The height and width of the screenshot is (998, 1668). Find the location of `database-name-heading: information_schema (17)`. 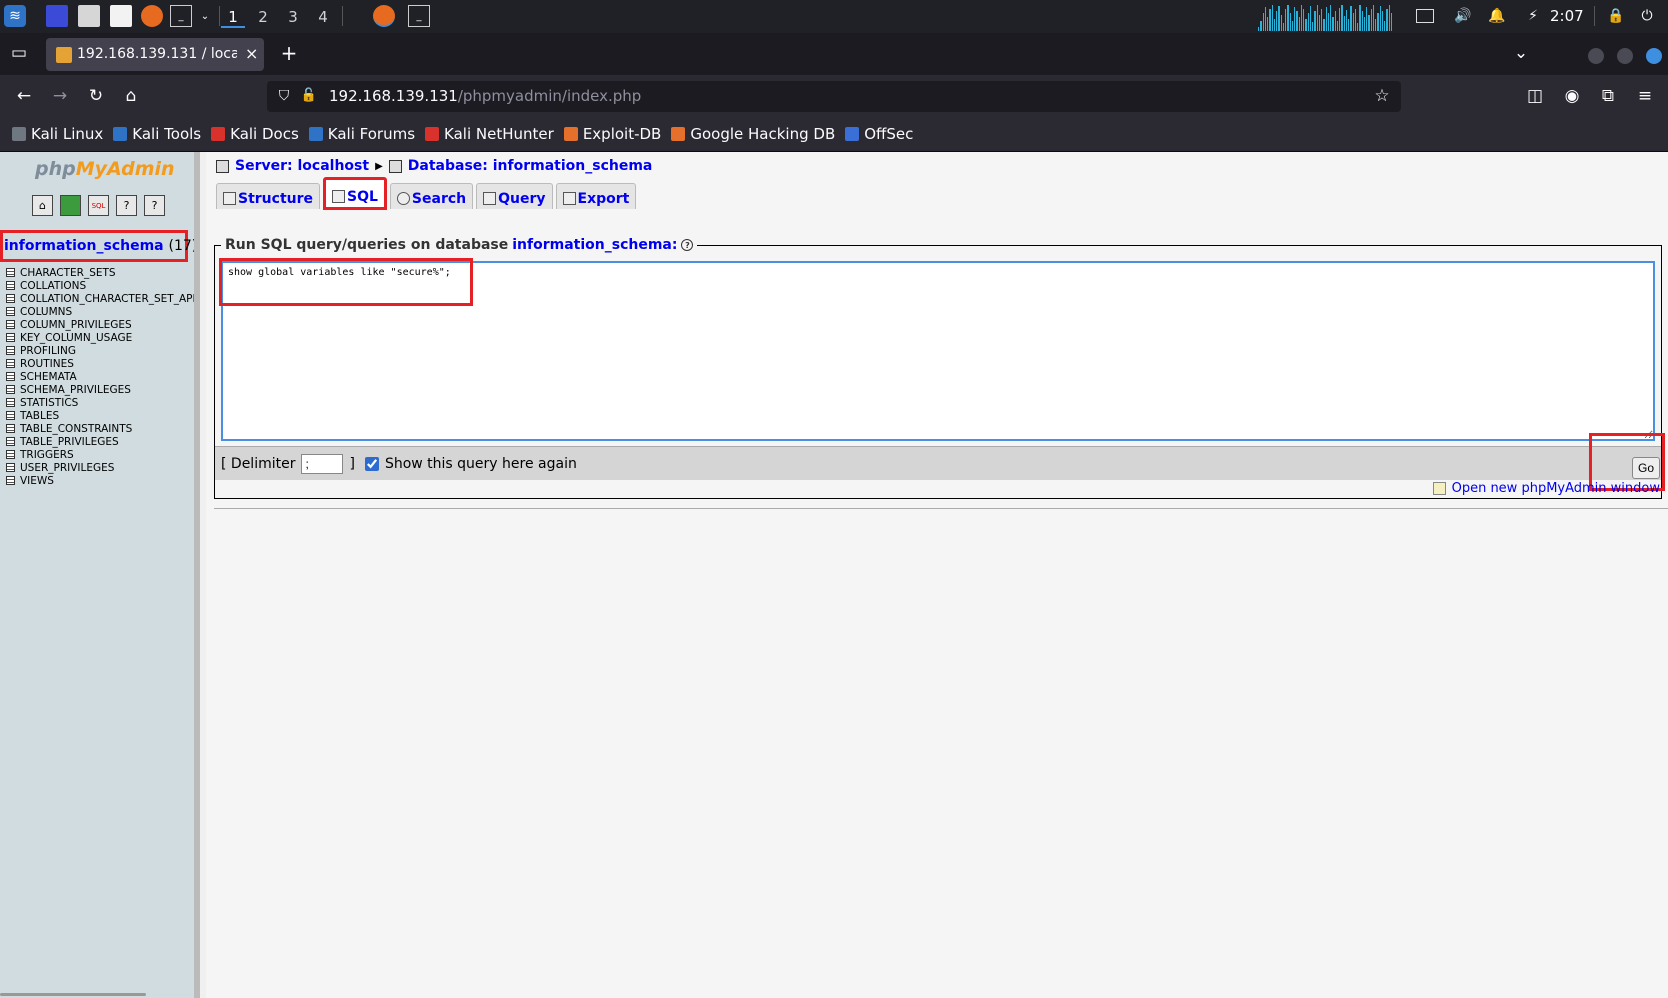

database-name-heading: information_schema (17) is located at coordinates (97, 246).